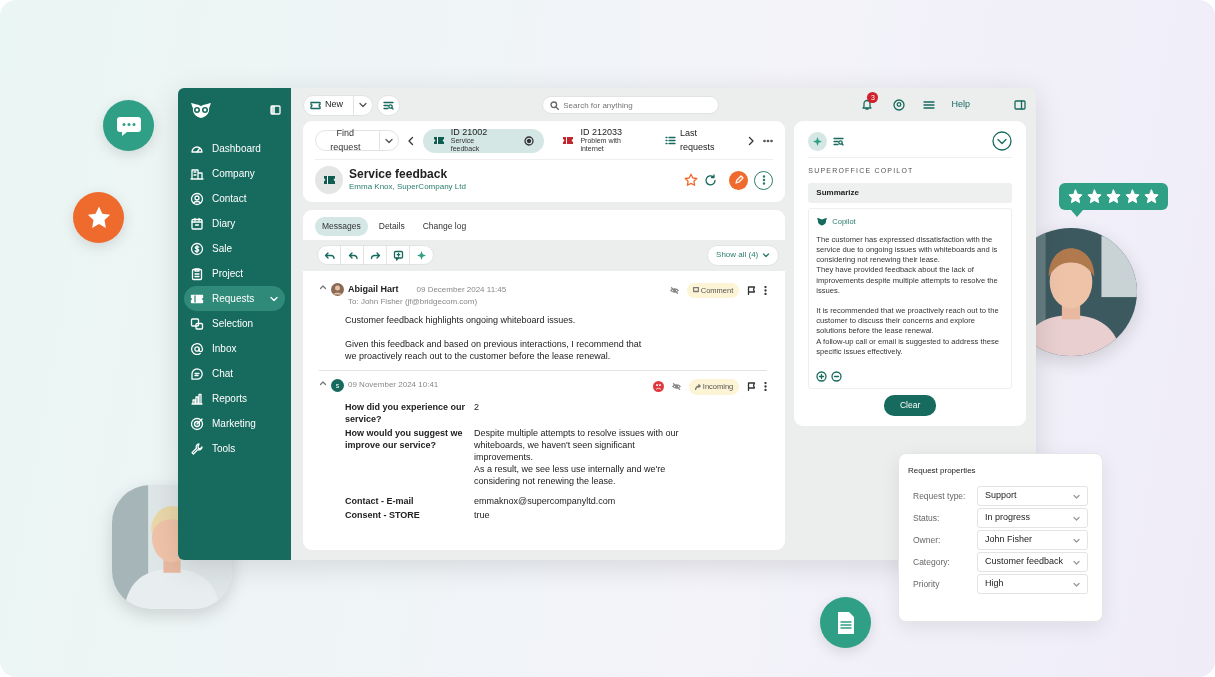 This screenshot has height=677, width=1215. What do you see at coordinates (444, 226) in the screenshot?
I see `message-tab: Change log` at bounding box center [444, 226].